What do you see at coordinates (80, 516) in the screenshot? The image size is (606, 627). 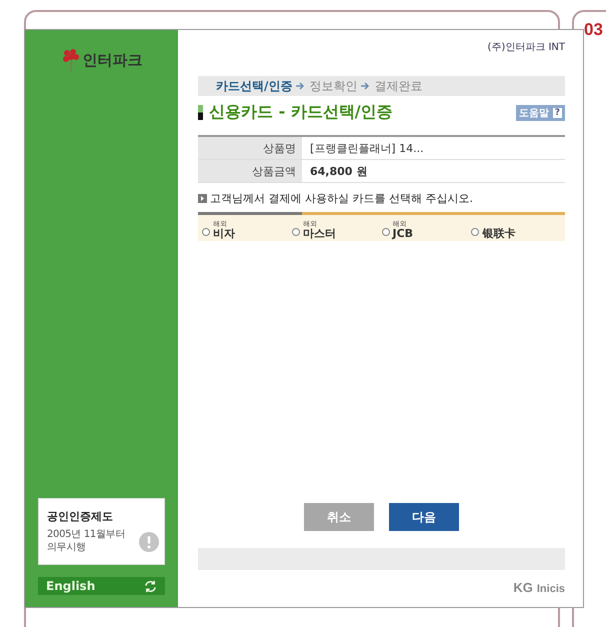 I see `notice-title: 공인인증제도` at bounding box center [80, 516].